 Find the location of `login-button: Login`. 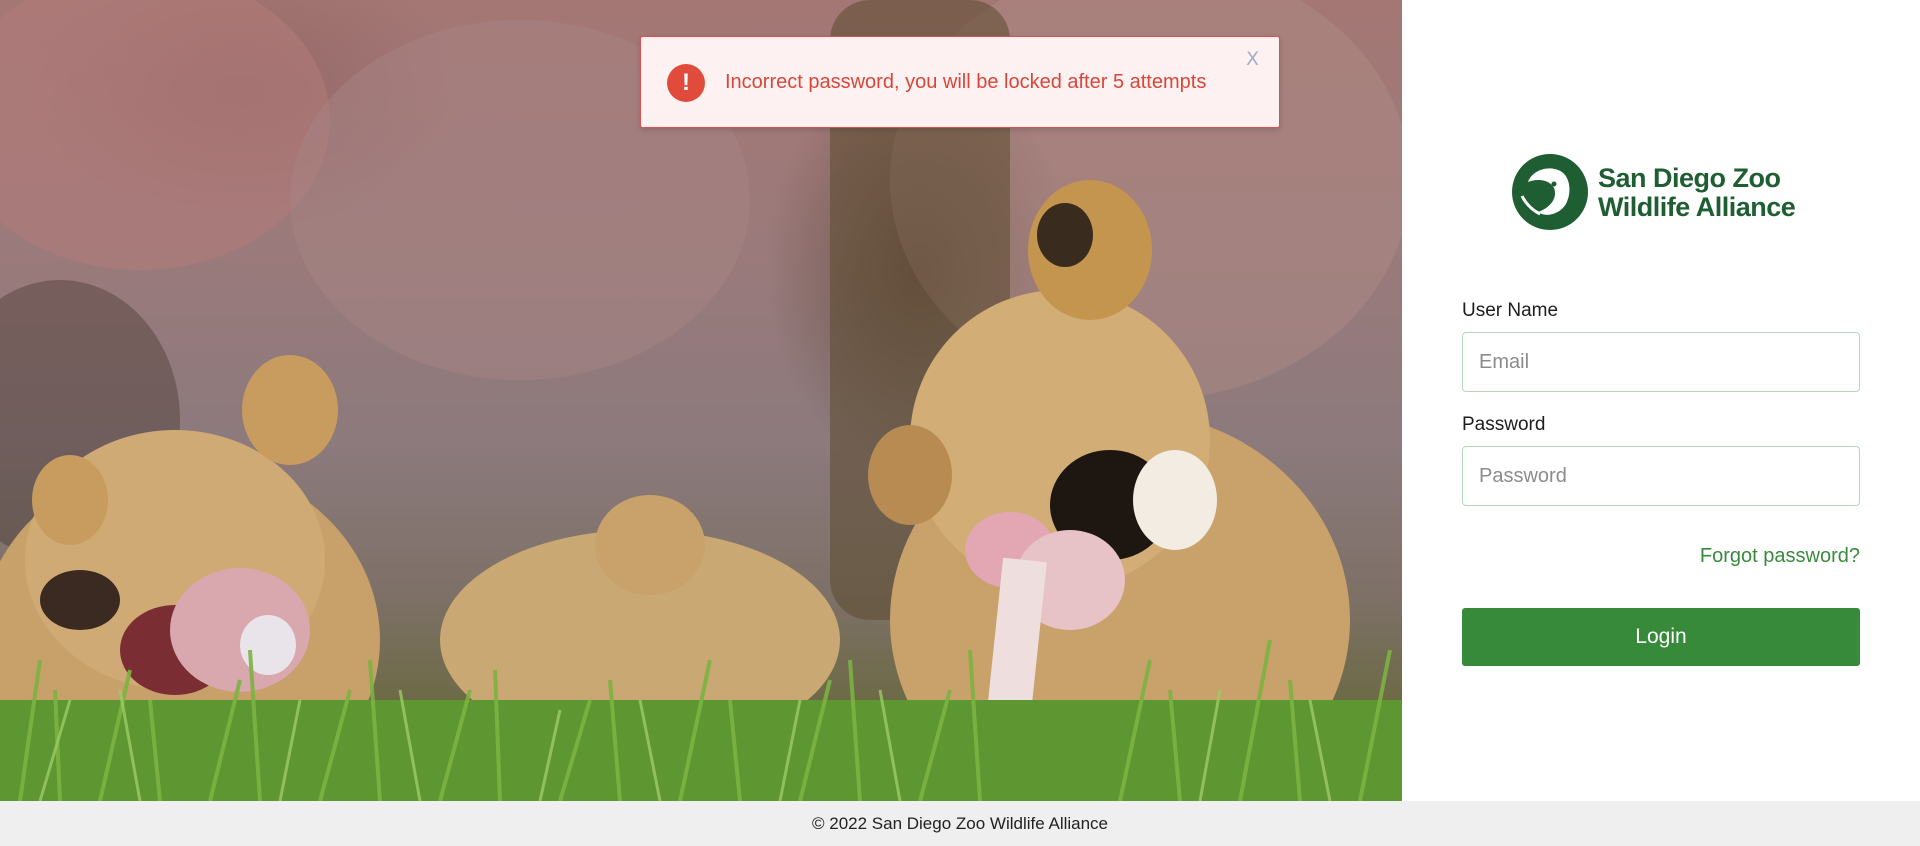

login-button: Login is located at coordinates (1661, 637).